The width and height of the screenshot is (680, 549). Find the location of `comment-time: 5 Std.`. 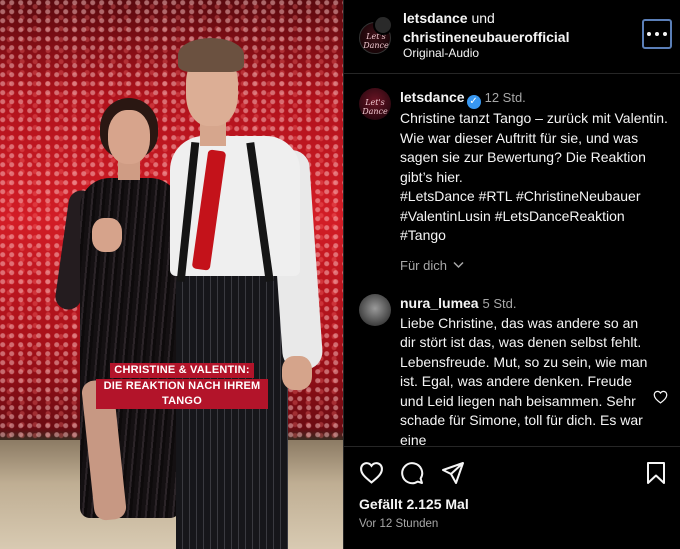

comment-time: 5 Std. is located at coordinates (499, 303).